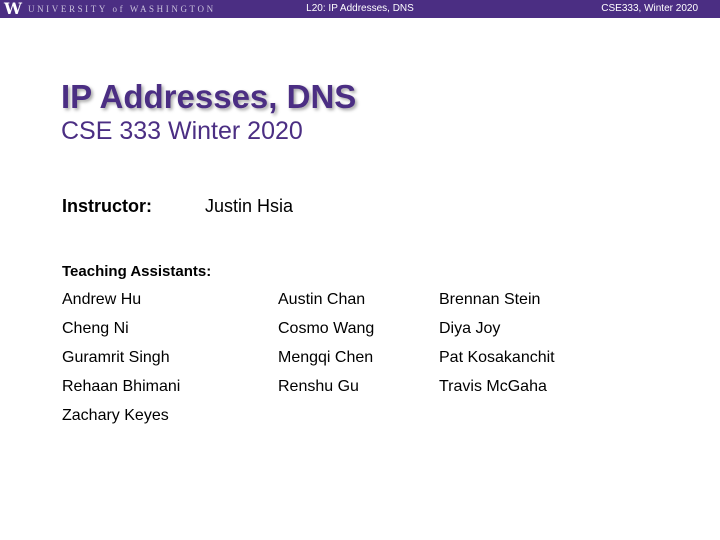 The width and height of the screenshot is (720, 540). Describe the element at coordinates (326, 357) in the screenshot. I see `ta-name: Mengqi Chen` at that location.